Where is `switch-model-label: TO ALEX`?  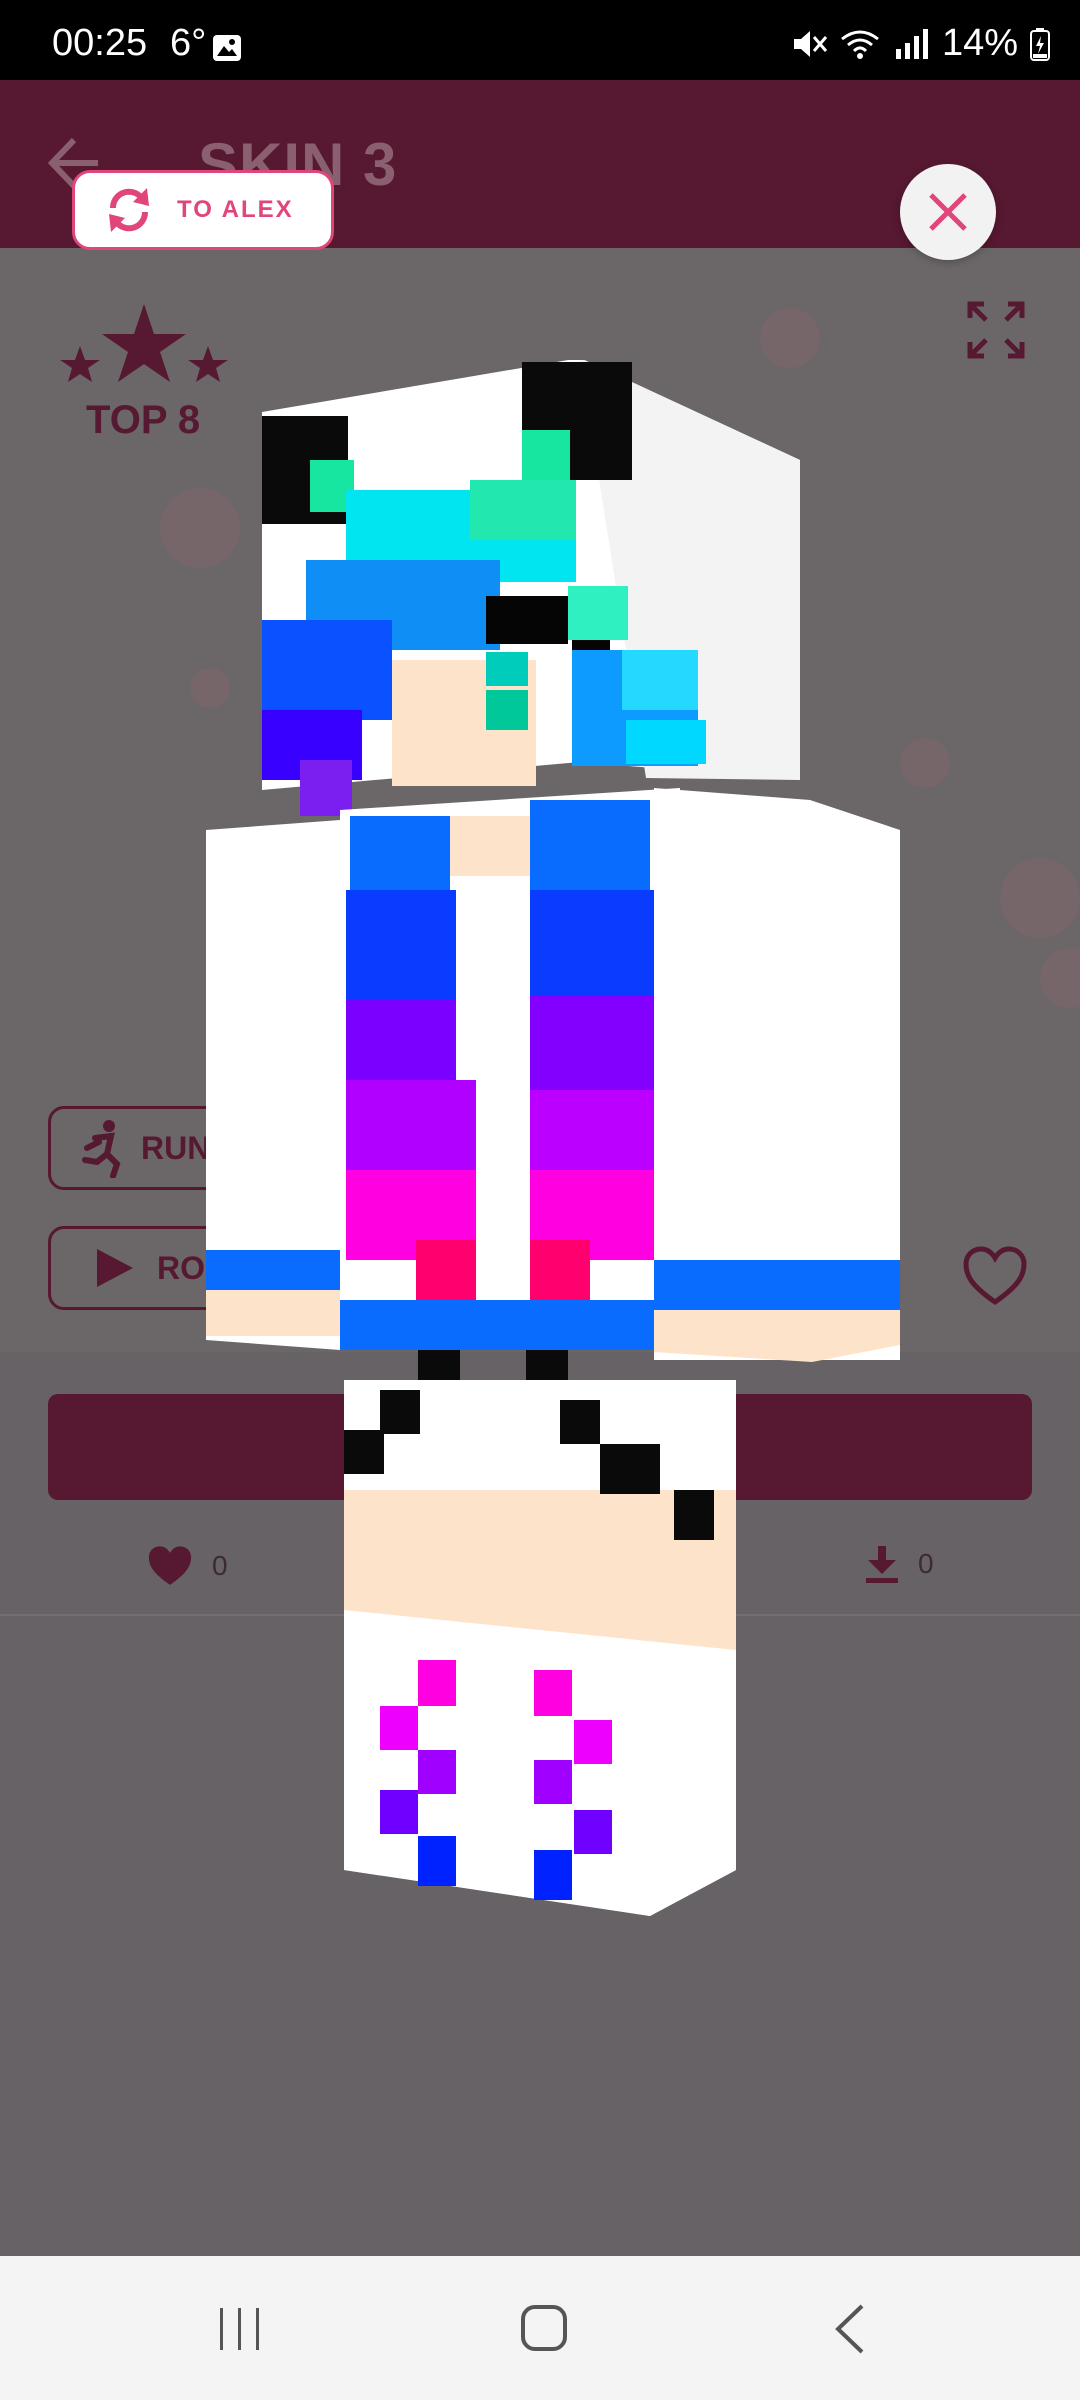
switch-model-label: TO ALEX is located at coordinates (235, 209).